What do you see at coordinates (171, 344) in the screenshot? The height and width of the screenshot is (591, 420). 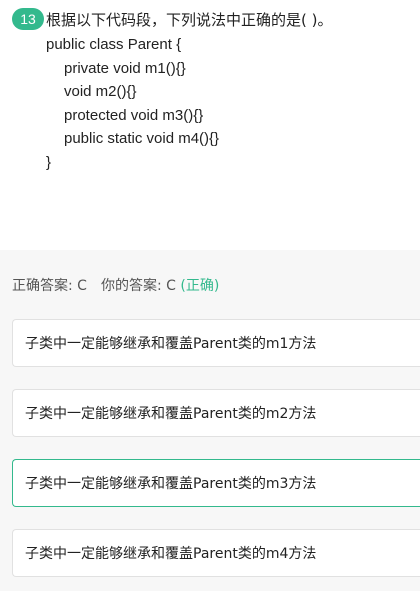 I see `option-text: 子类中一定能够继承和覆盖Parent类的m1方法` at bounding box center [171, 344].